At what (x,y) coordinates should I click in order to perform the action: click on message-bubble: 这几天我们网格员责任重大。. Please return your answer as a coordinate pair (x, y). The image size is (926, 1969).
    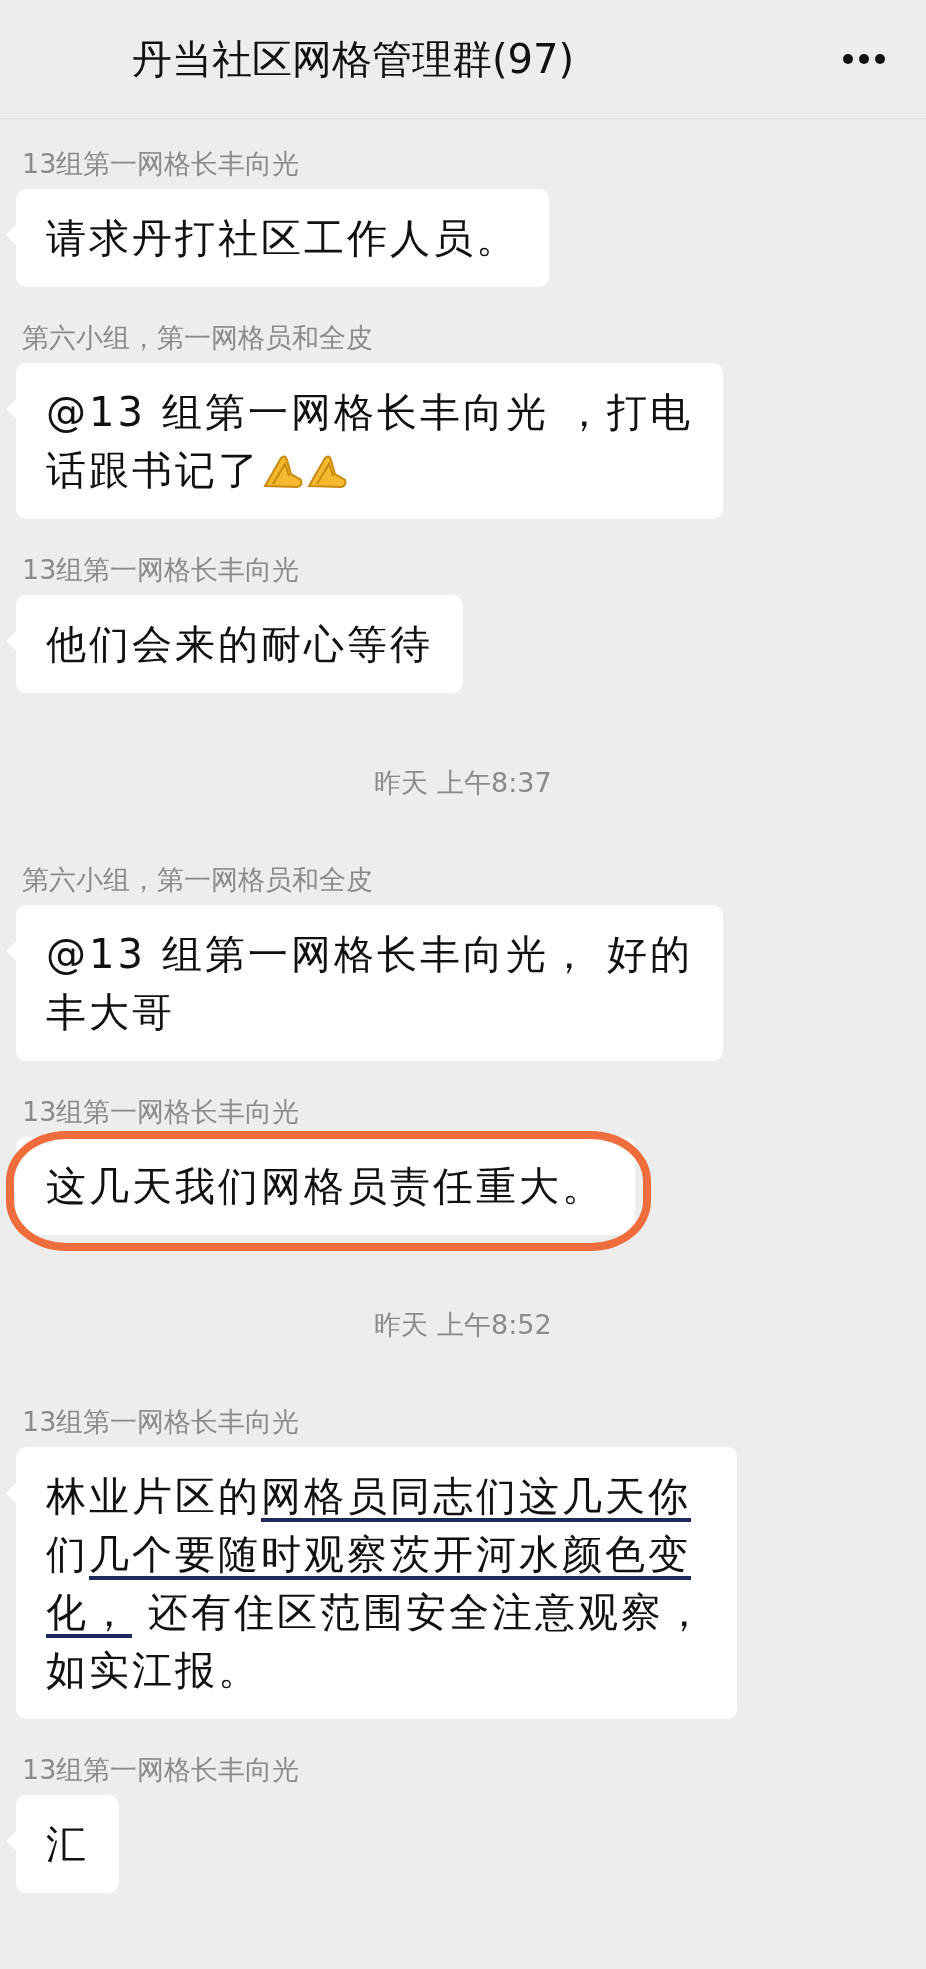
    Looking at the image, I should click on (325, 1186).